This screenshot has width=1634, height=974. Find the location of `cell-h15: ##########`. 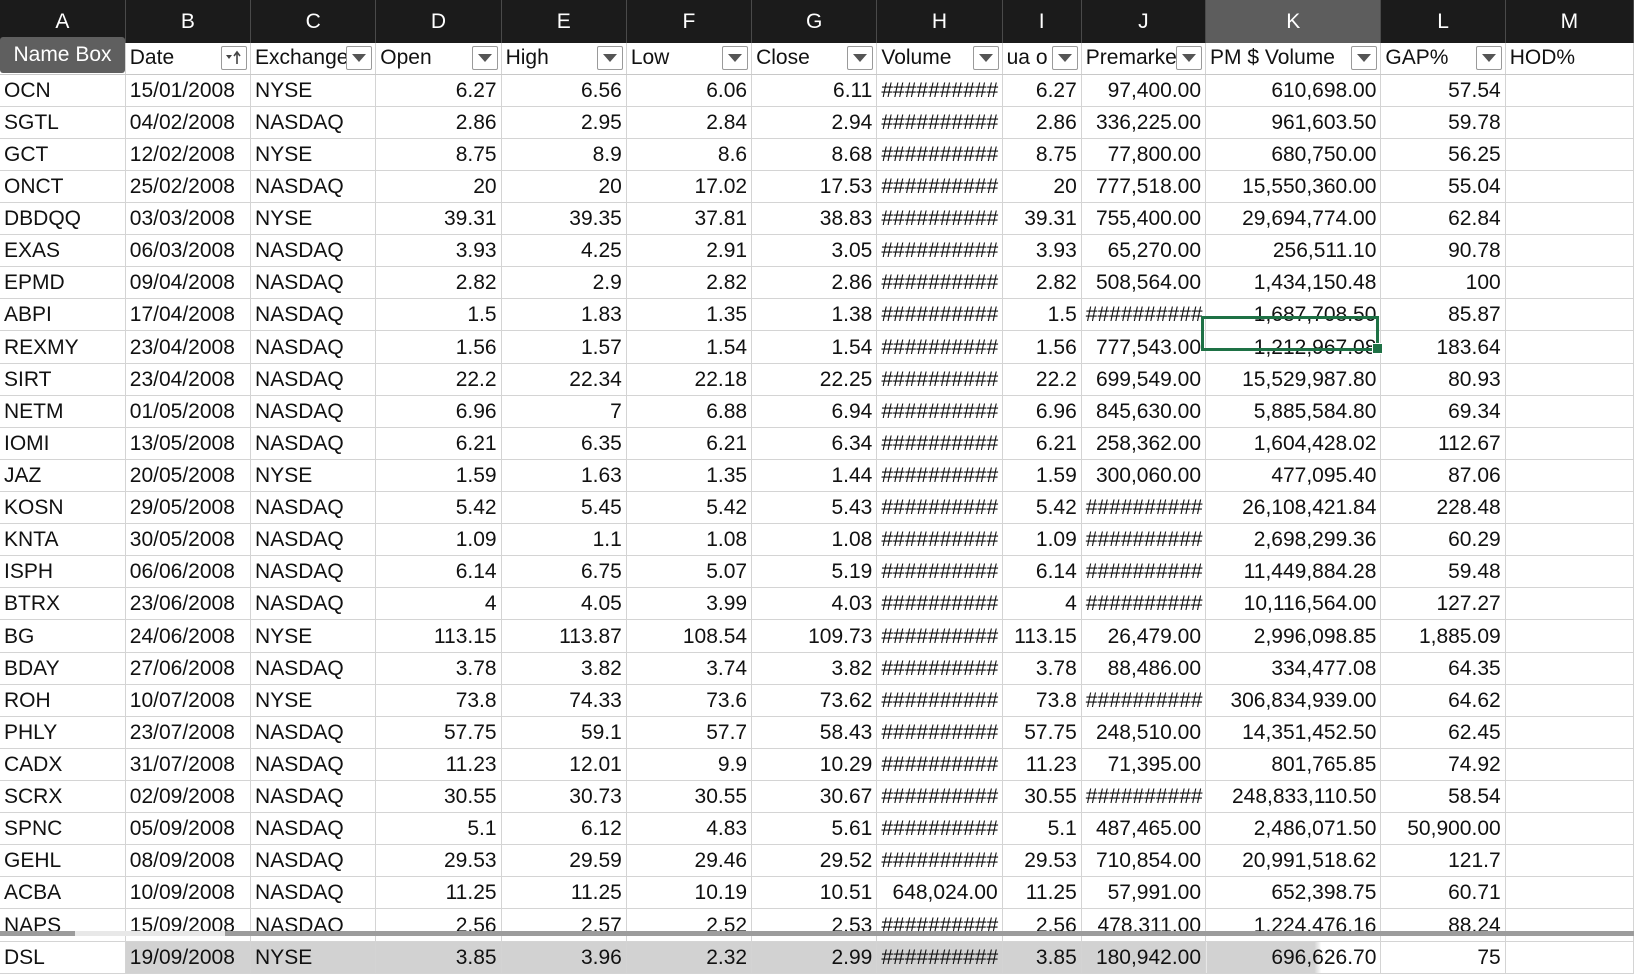

cell-h15: ########## is located at coordinates (939, 476).